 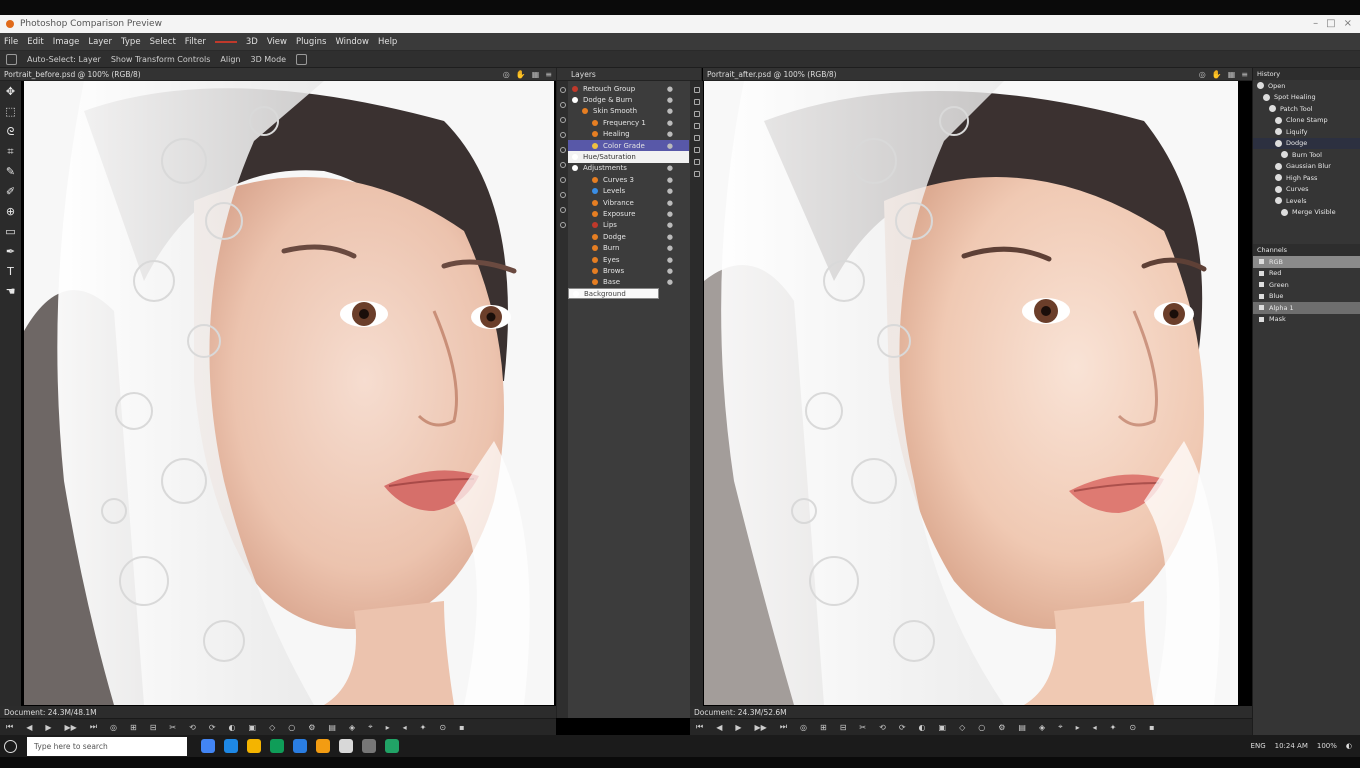 I want to click on panel-menu-icon: ≡, so click(x=1244, y=74).